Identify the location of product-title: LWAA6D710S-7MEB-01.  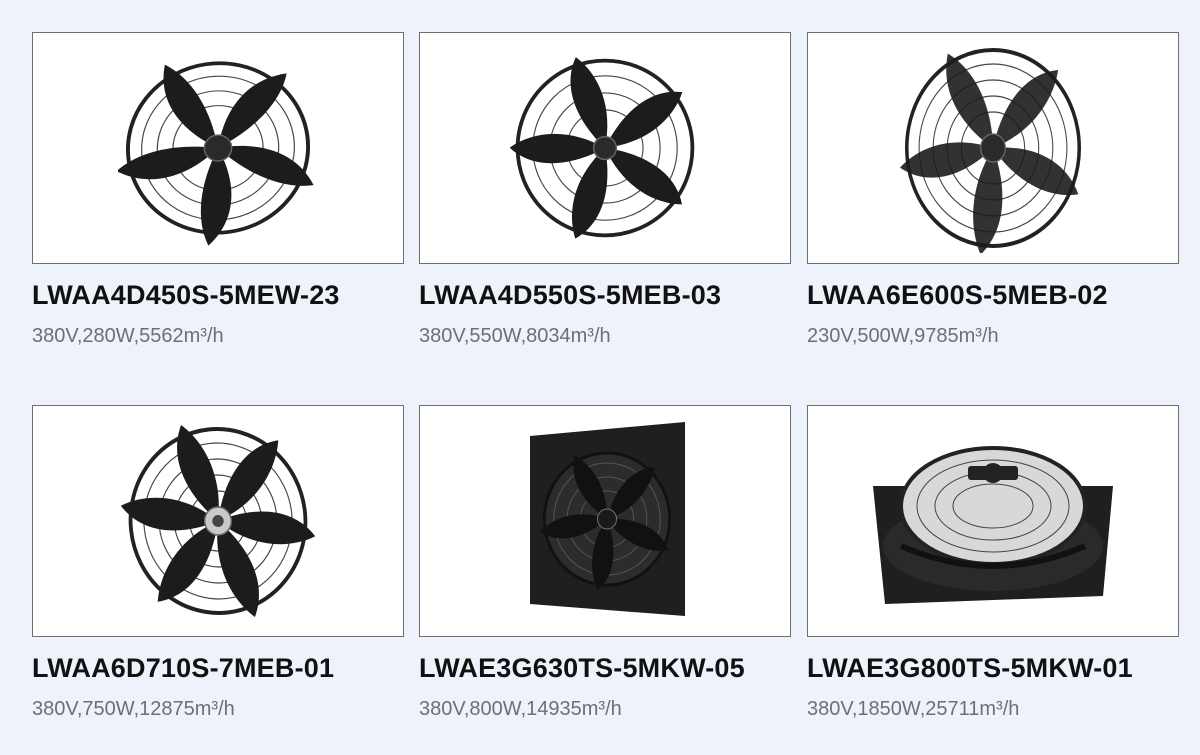
(218, 668).